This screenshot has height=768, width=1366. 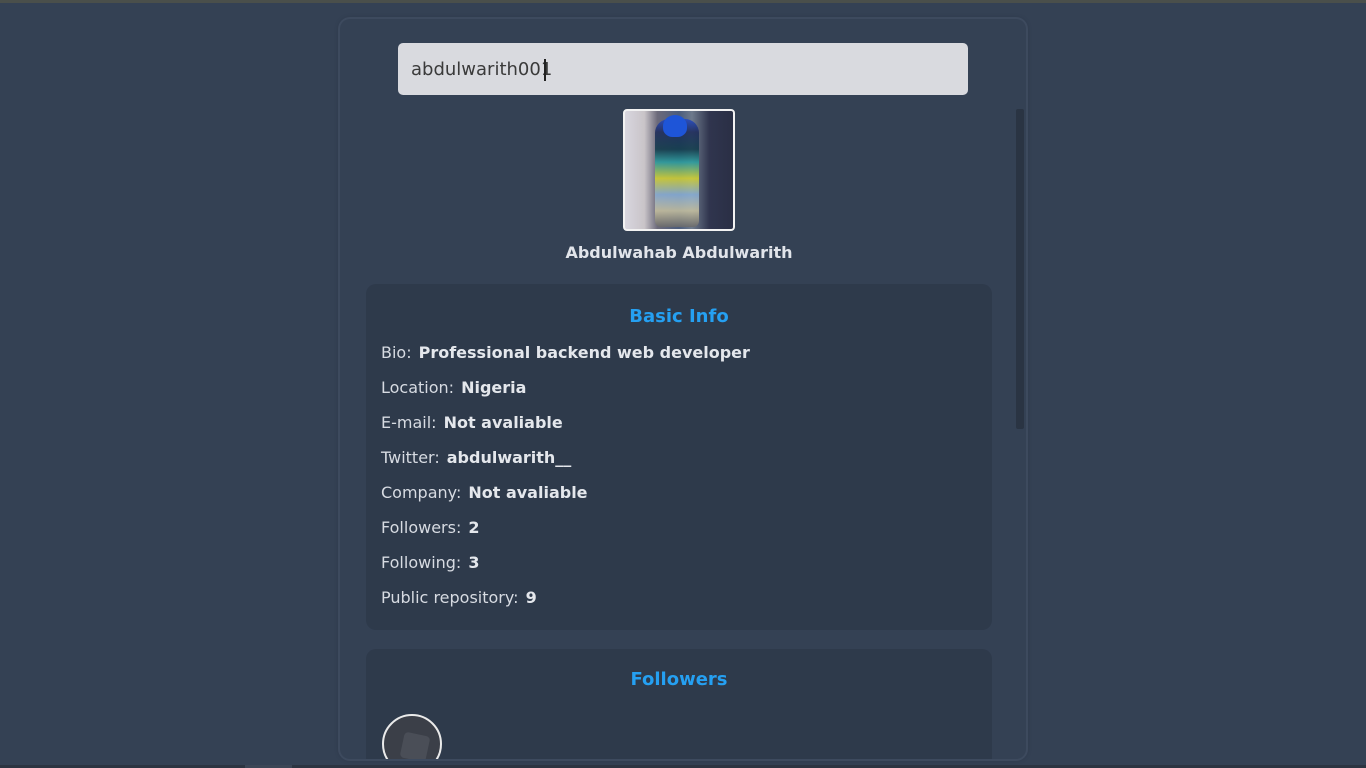 I want to click on followers-count-row: Followers: 2, so click(x=430, y=527).